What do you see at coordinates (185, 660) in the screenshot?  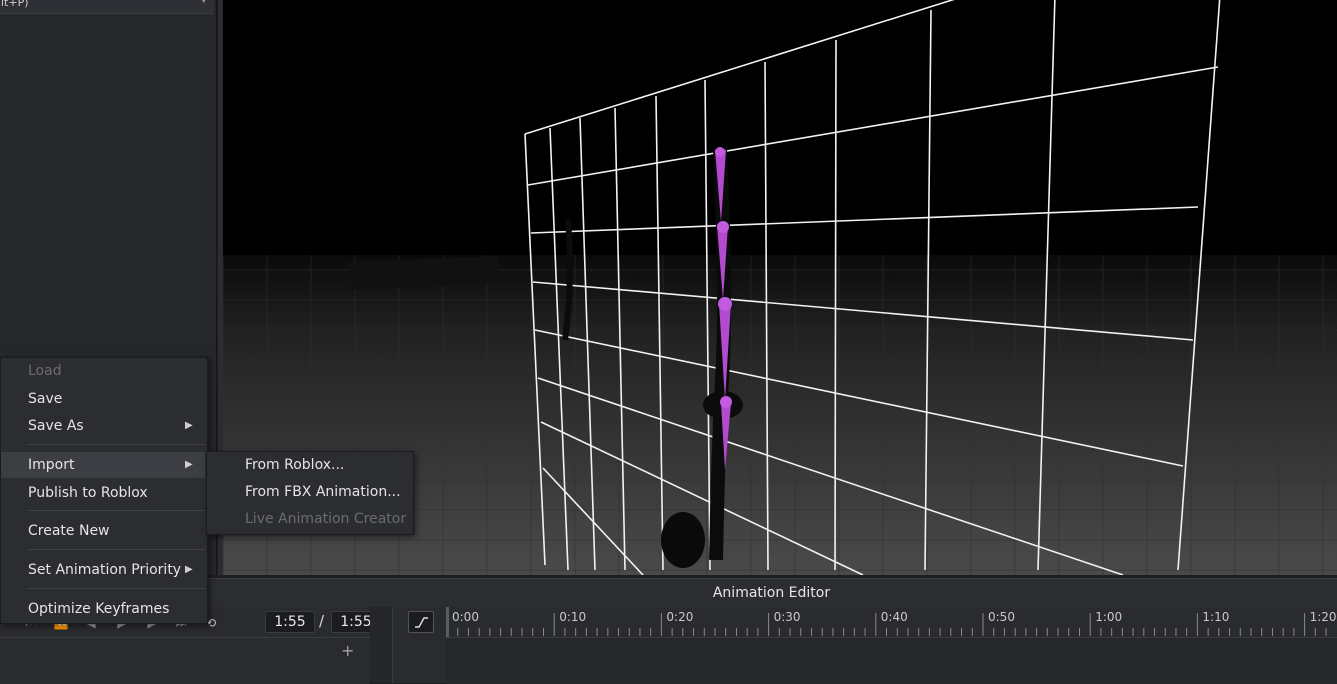 I see `track-list` at bounding box center [185, 660].